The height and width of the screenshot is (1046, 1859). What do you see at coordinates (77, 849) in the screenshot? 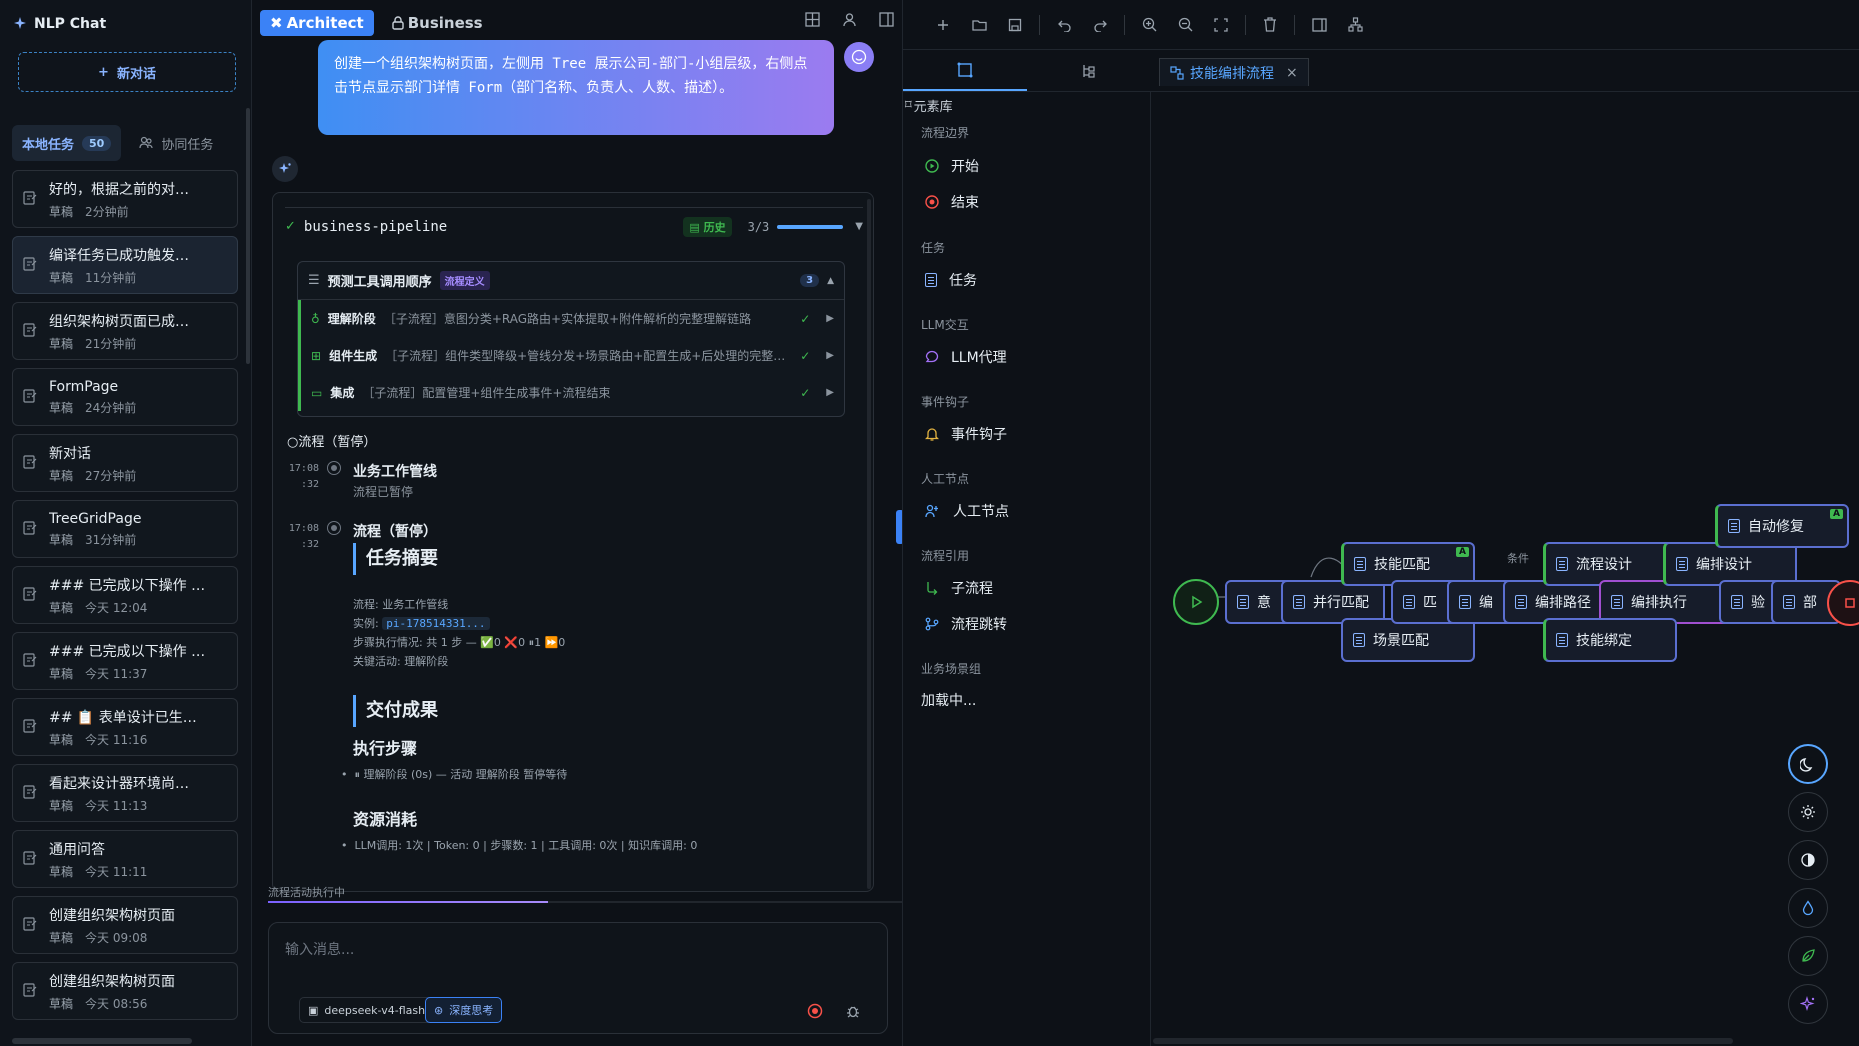
I see `conversation-title: 通用问答` at bounding box center [77, 849].